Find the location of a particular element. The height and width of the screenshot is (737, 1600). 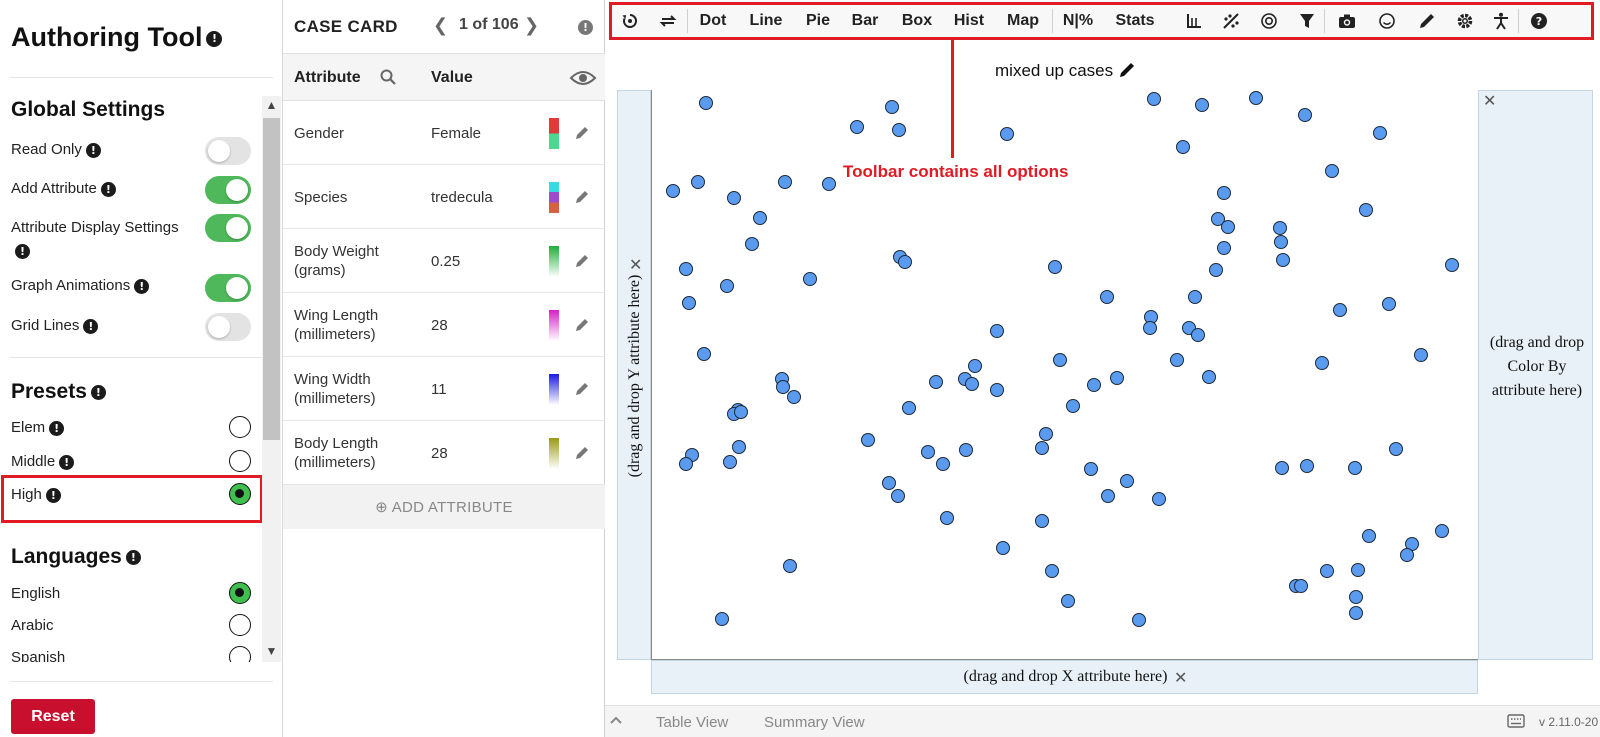

filter-icon is located at coordinates (1307, 21).